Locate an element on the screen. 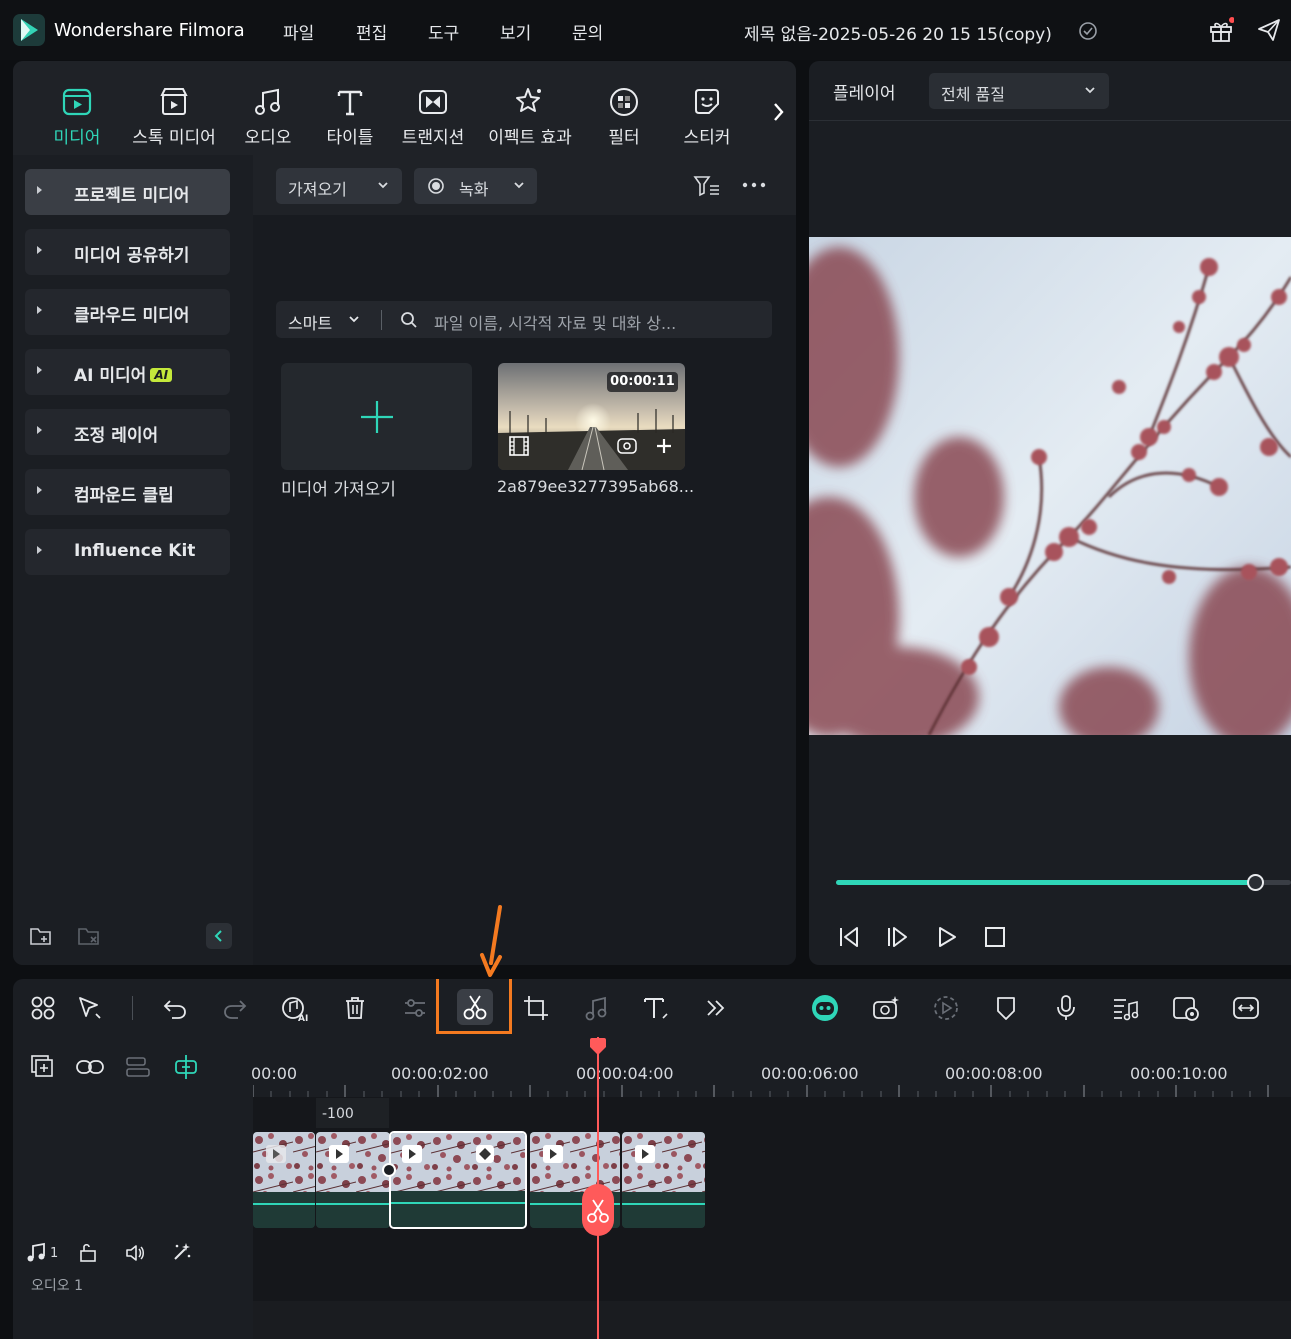  previous-frame-icon is located at coordinates (850, 937).